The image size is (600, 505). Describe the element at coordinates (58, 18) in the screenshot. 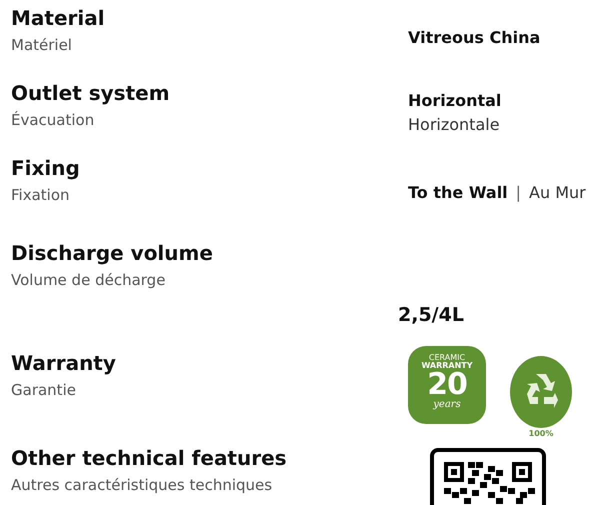

I see `spec-label: Material` at that location.